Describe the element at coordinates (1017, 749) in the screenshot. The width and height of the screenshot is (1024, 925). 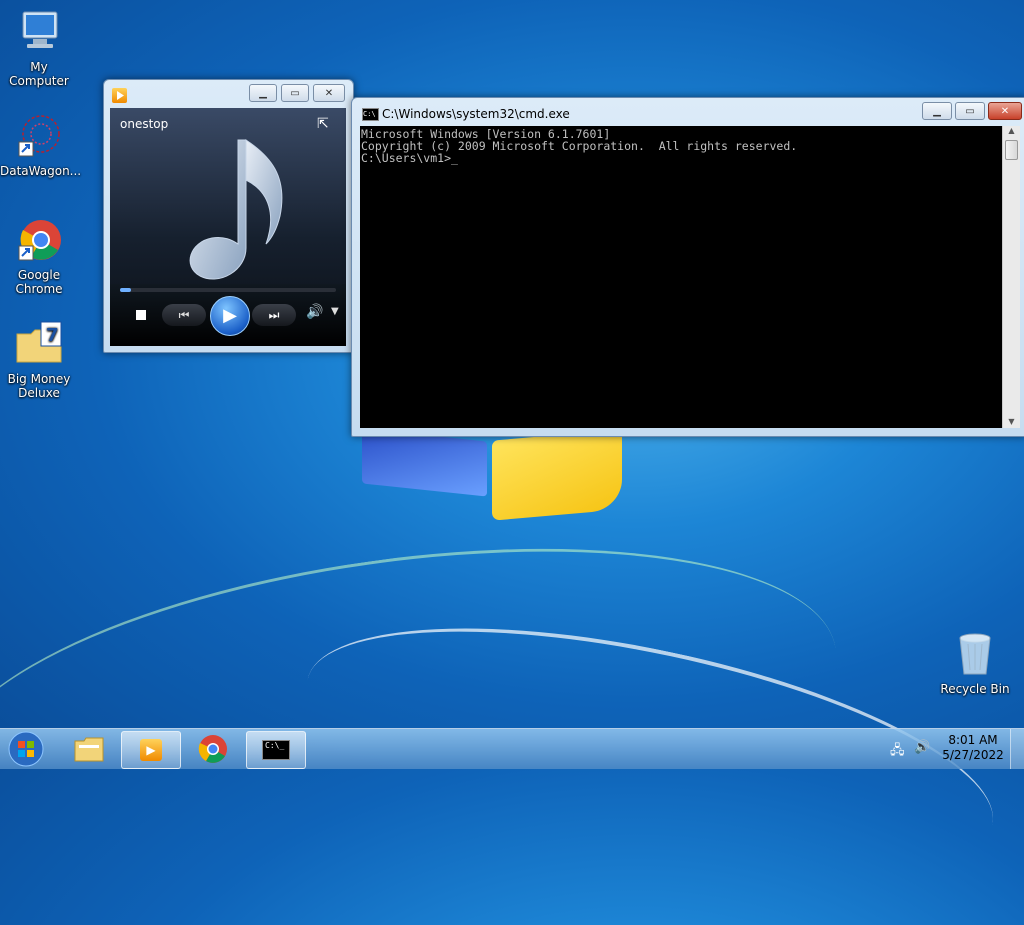
I see `show-desktop-button` at that location.